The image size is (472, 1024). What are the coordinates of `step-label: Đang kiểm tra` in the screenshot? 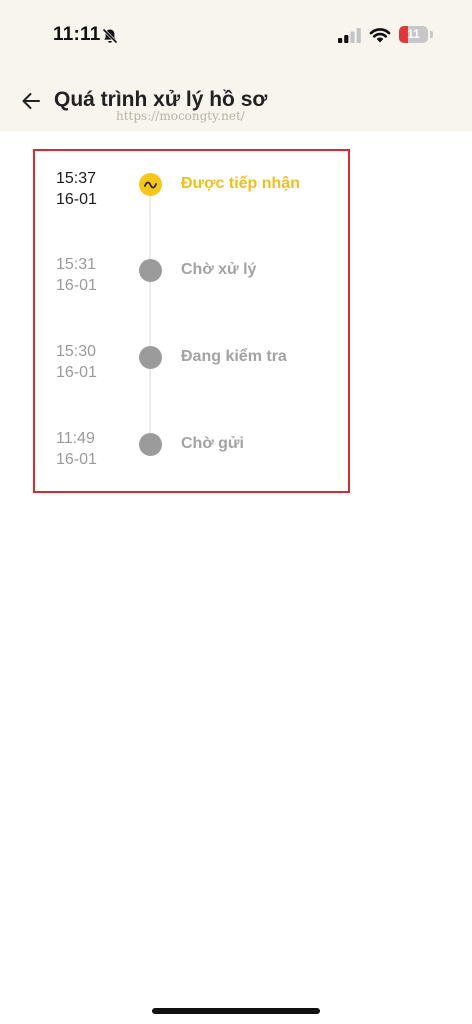 It's located at (234, 356).